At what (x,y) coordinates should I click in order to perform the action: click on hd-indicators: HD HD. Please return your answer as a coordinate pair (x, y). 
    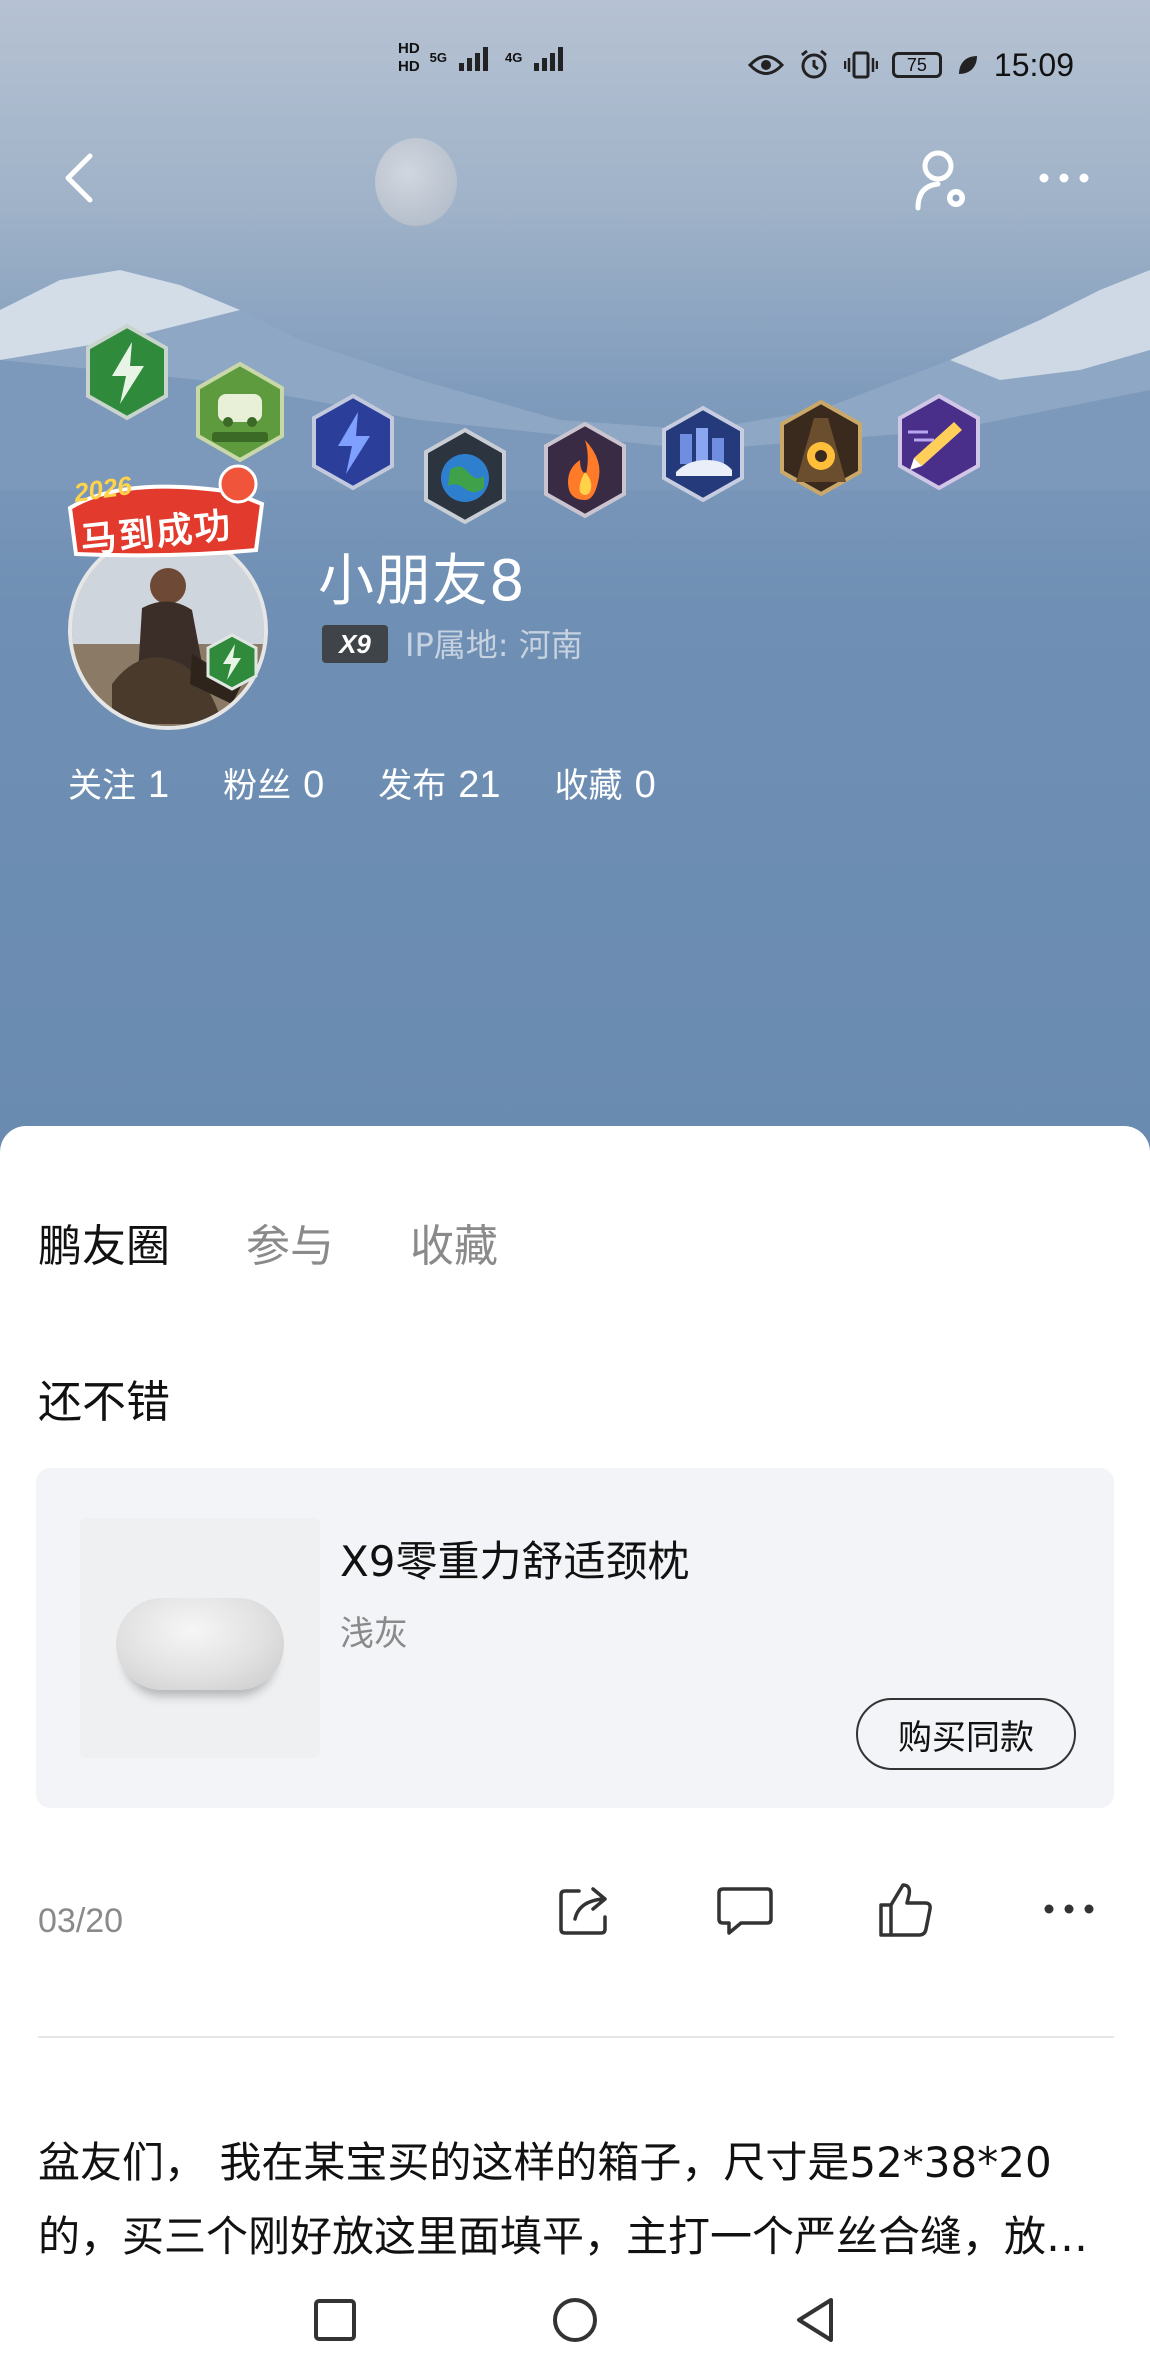
    Looking at the image, I should click on (409, 58).